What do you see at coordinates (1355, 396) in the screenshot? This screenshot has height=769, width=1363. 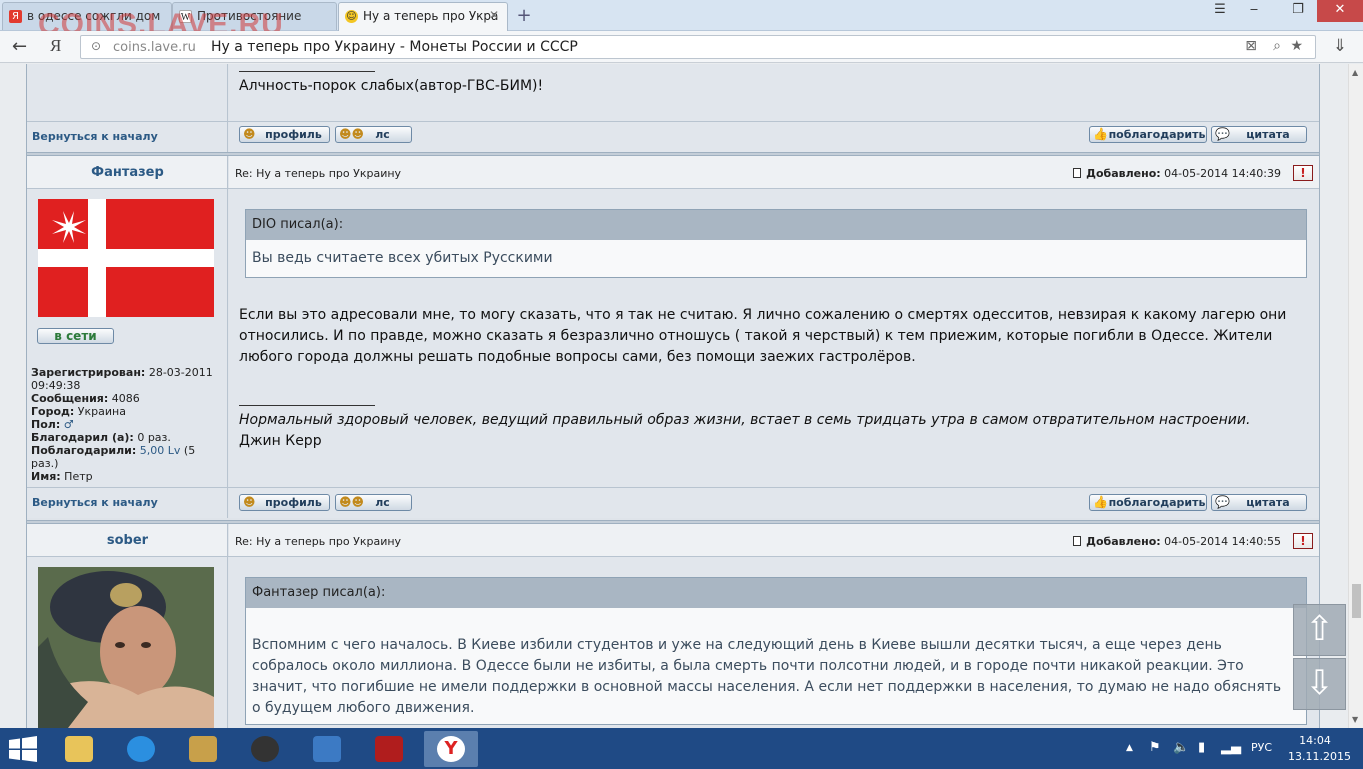 I see `page-scrollbar: ▲ ▼` at bounding box center [1355, 396].